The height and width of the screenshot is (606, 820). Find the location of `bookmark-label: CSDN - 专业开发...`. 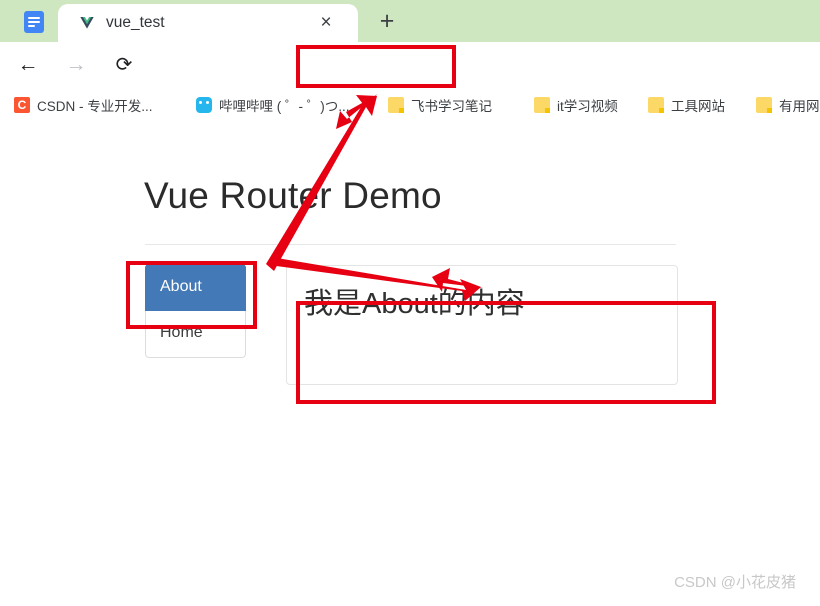

bookmark-label: CSDN - 专业开发... is located at coordinates (95, 106).